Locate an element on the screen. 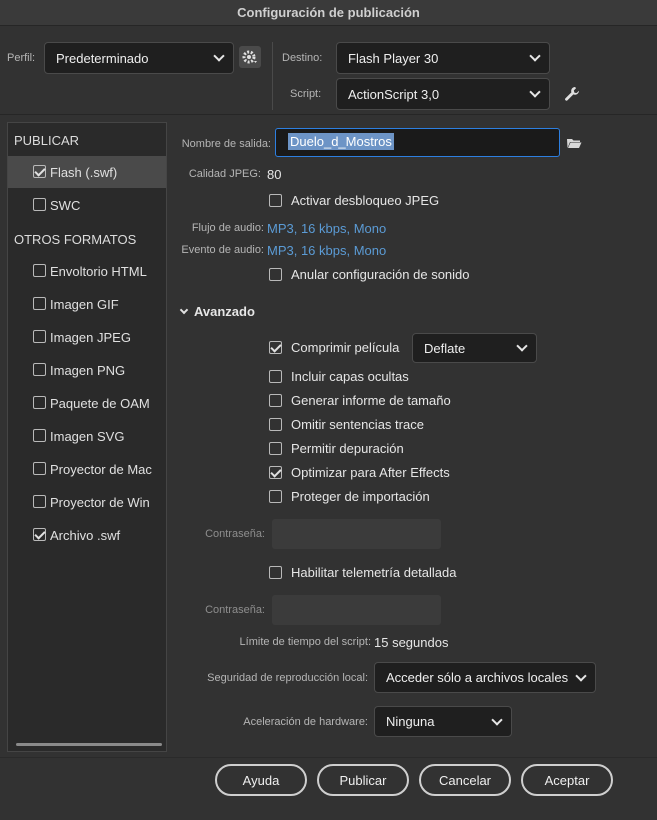 The height and width of the screenshot is (820, 657). local-security-value: Acceder sólo a archivos locales is located at coordinates (477, 677).